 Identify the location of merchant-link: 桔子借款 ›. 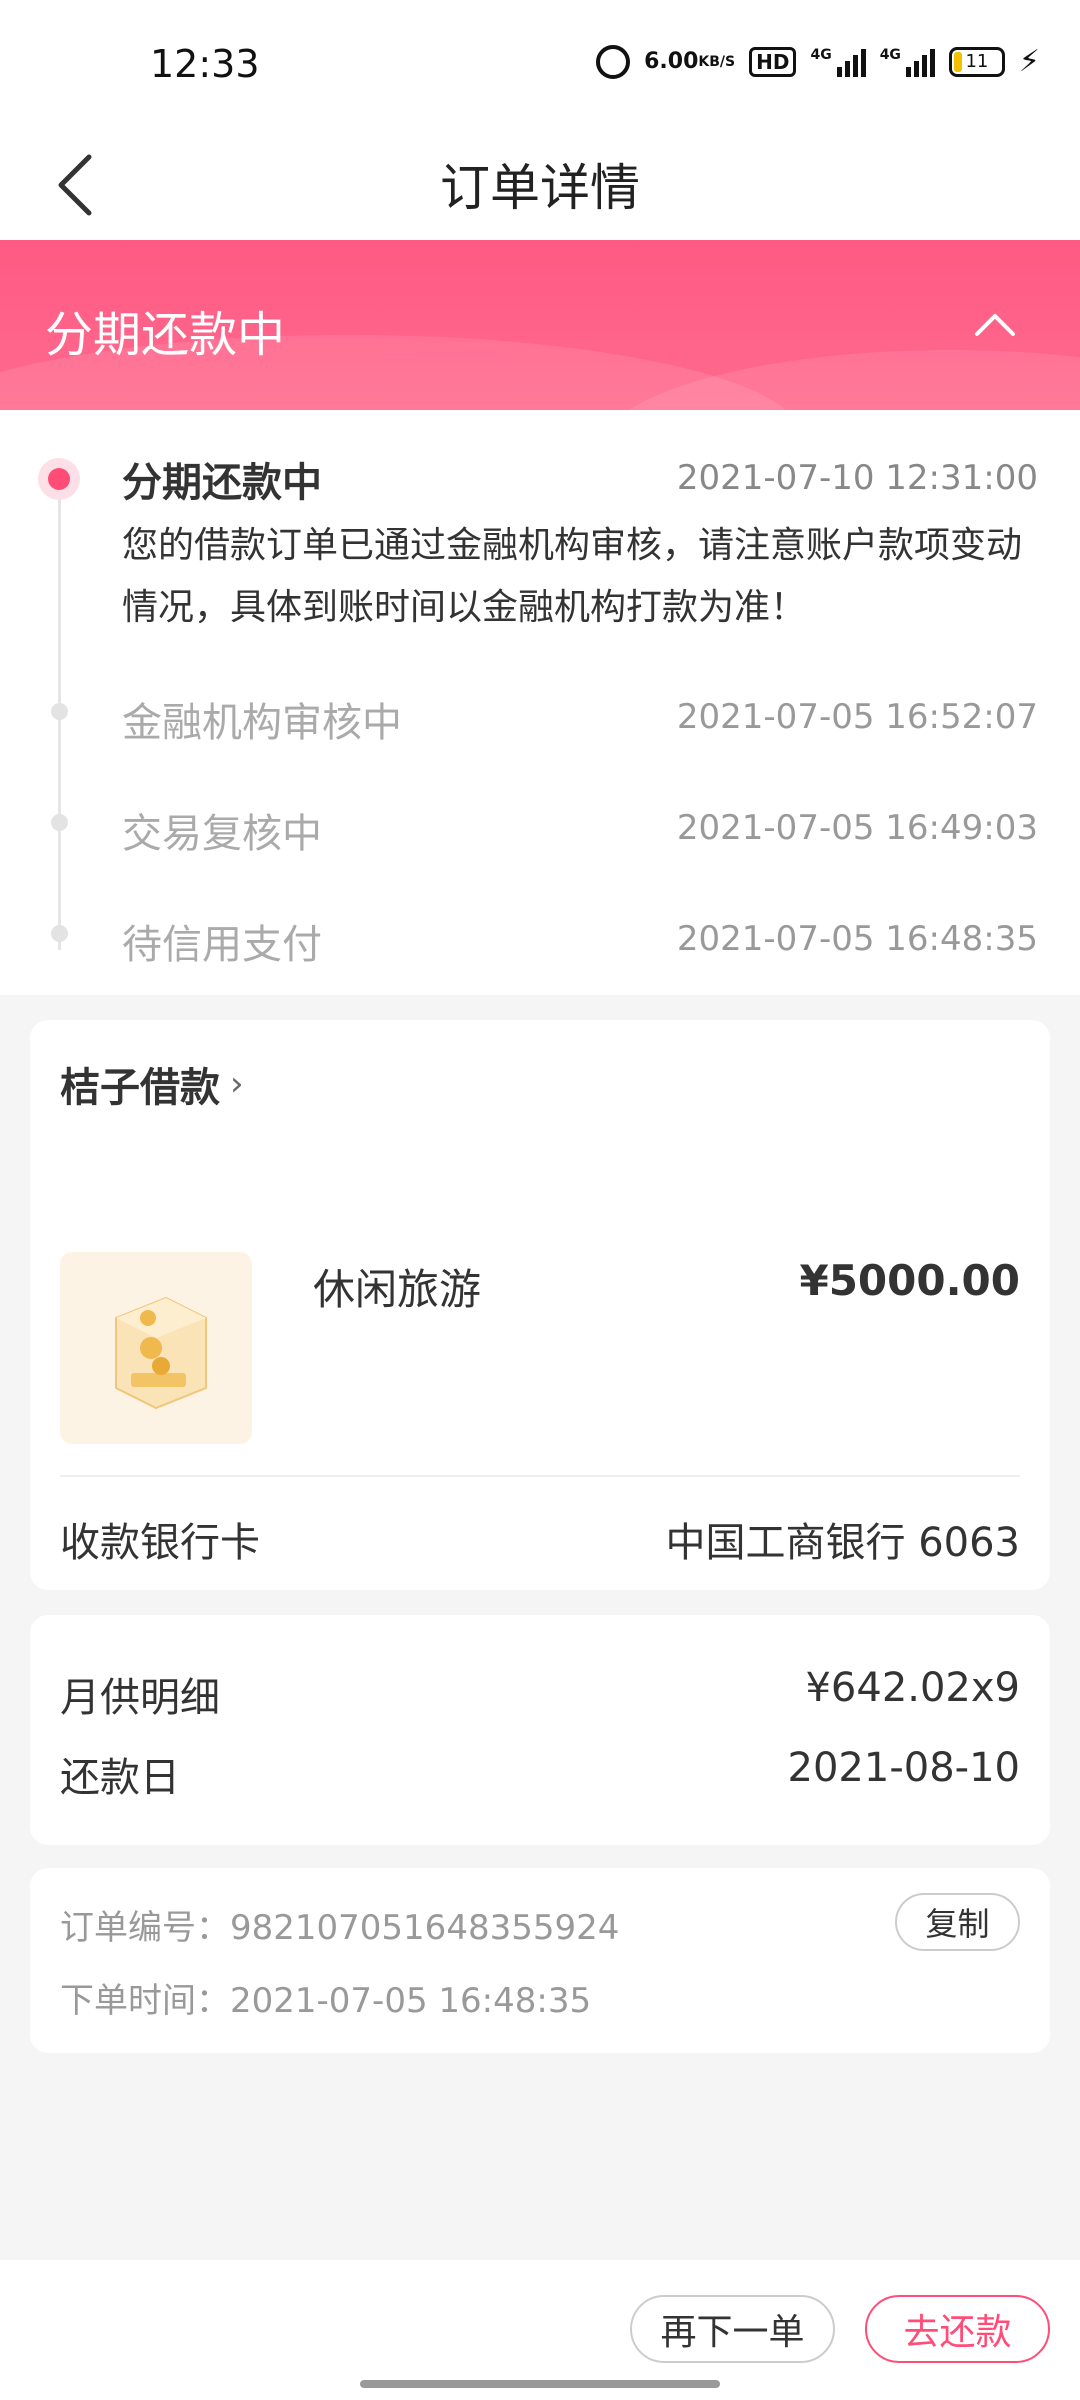
(152, 1084).